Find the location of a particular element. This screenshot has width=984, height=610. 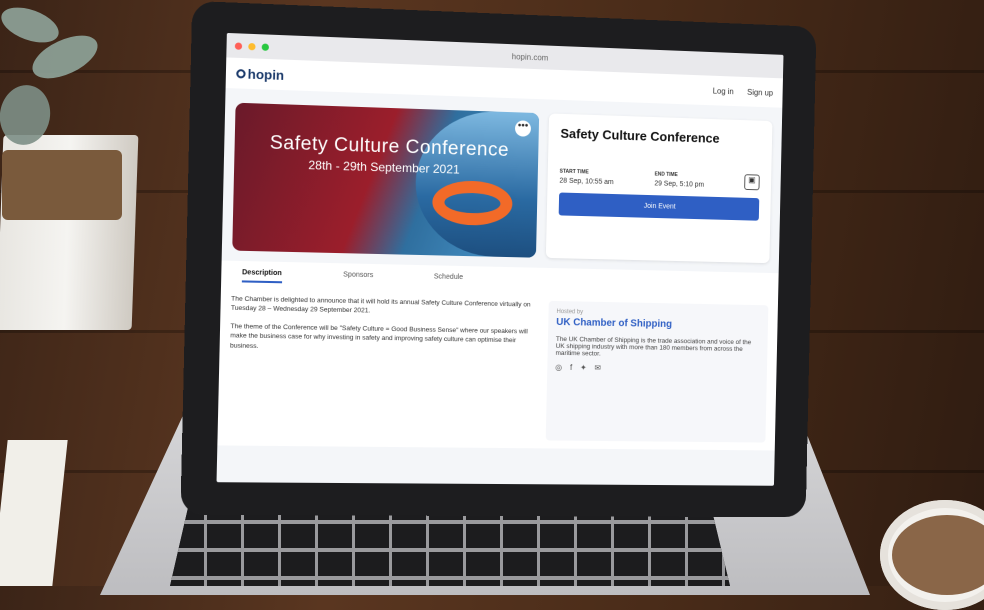

plant-soil is located at coordinates (62, 185).